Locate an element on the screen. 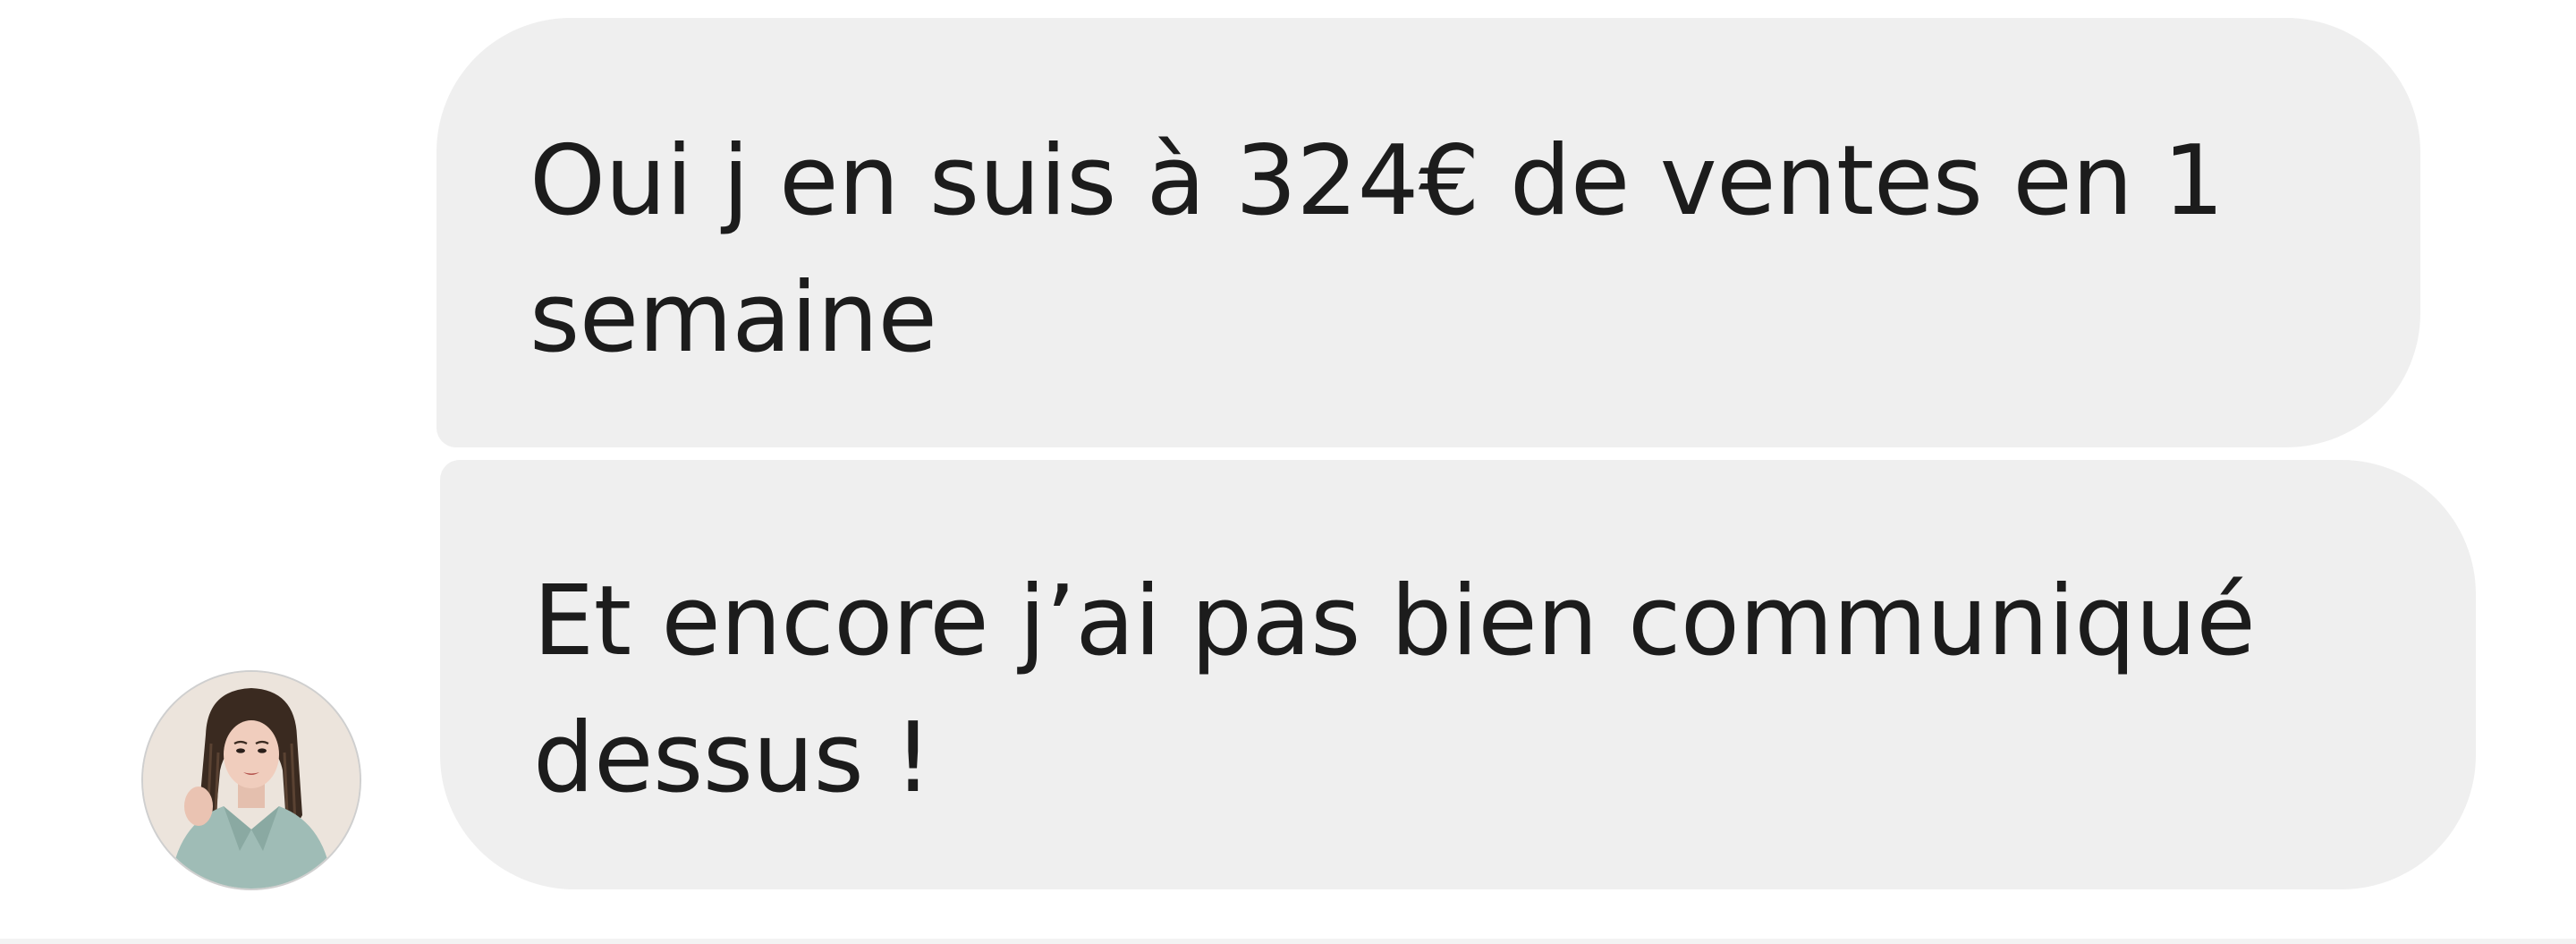  bottom-divider is located at coordinates (1288, 941).